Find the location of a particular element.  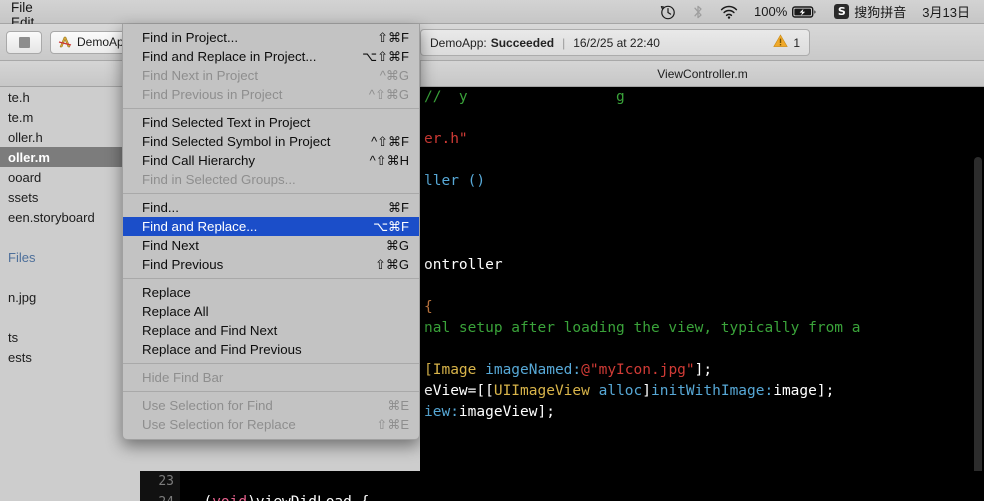

code-token: - ( is located at coordinates (199, 497).